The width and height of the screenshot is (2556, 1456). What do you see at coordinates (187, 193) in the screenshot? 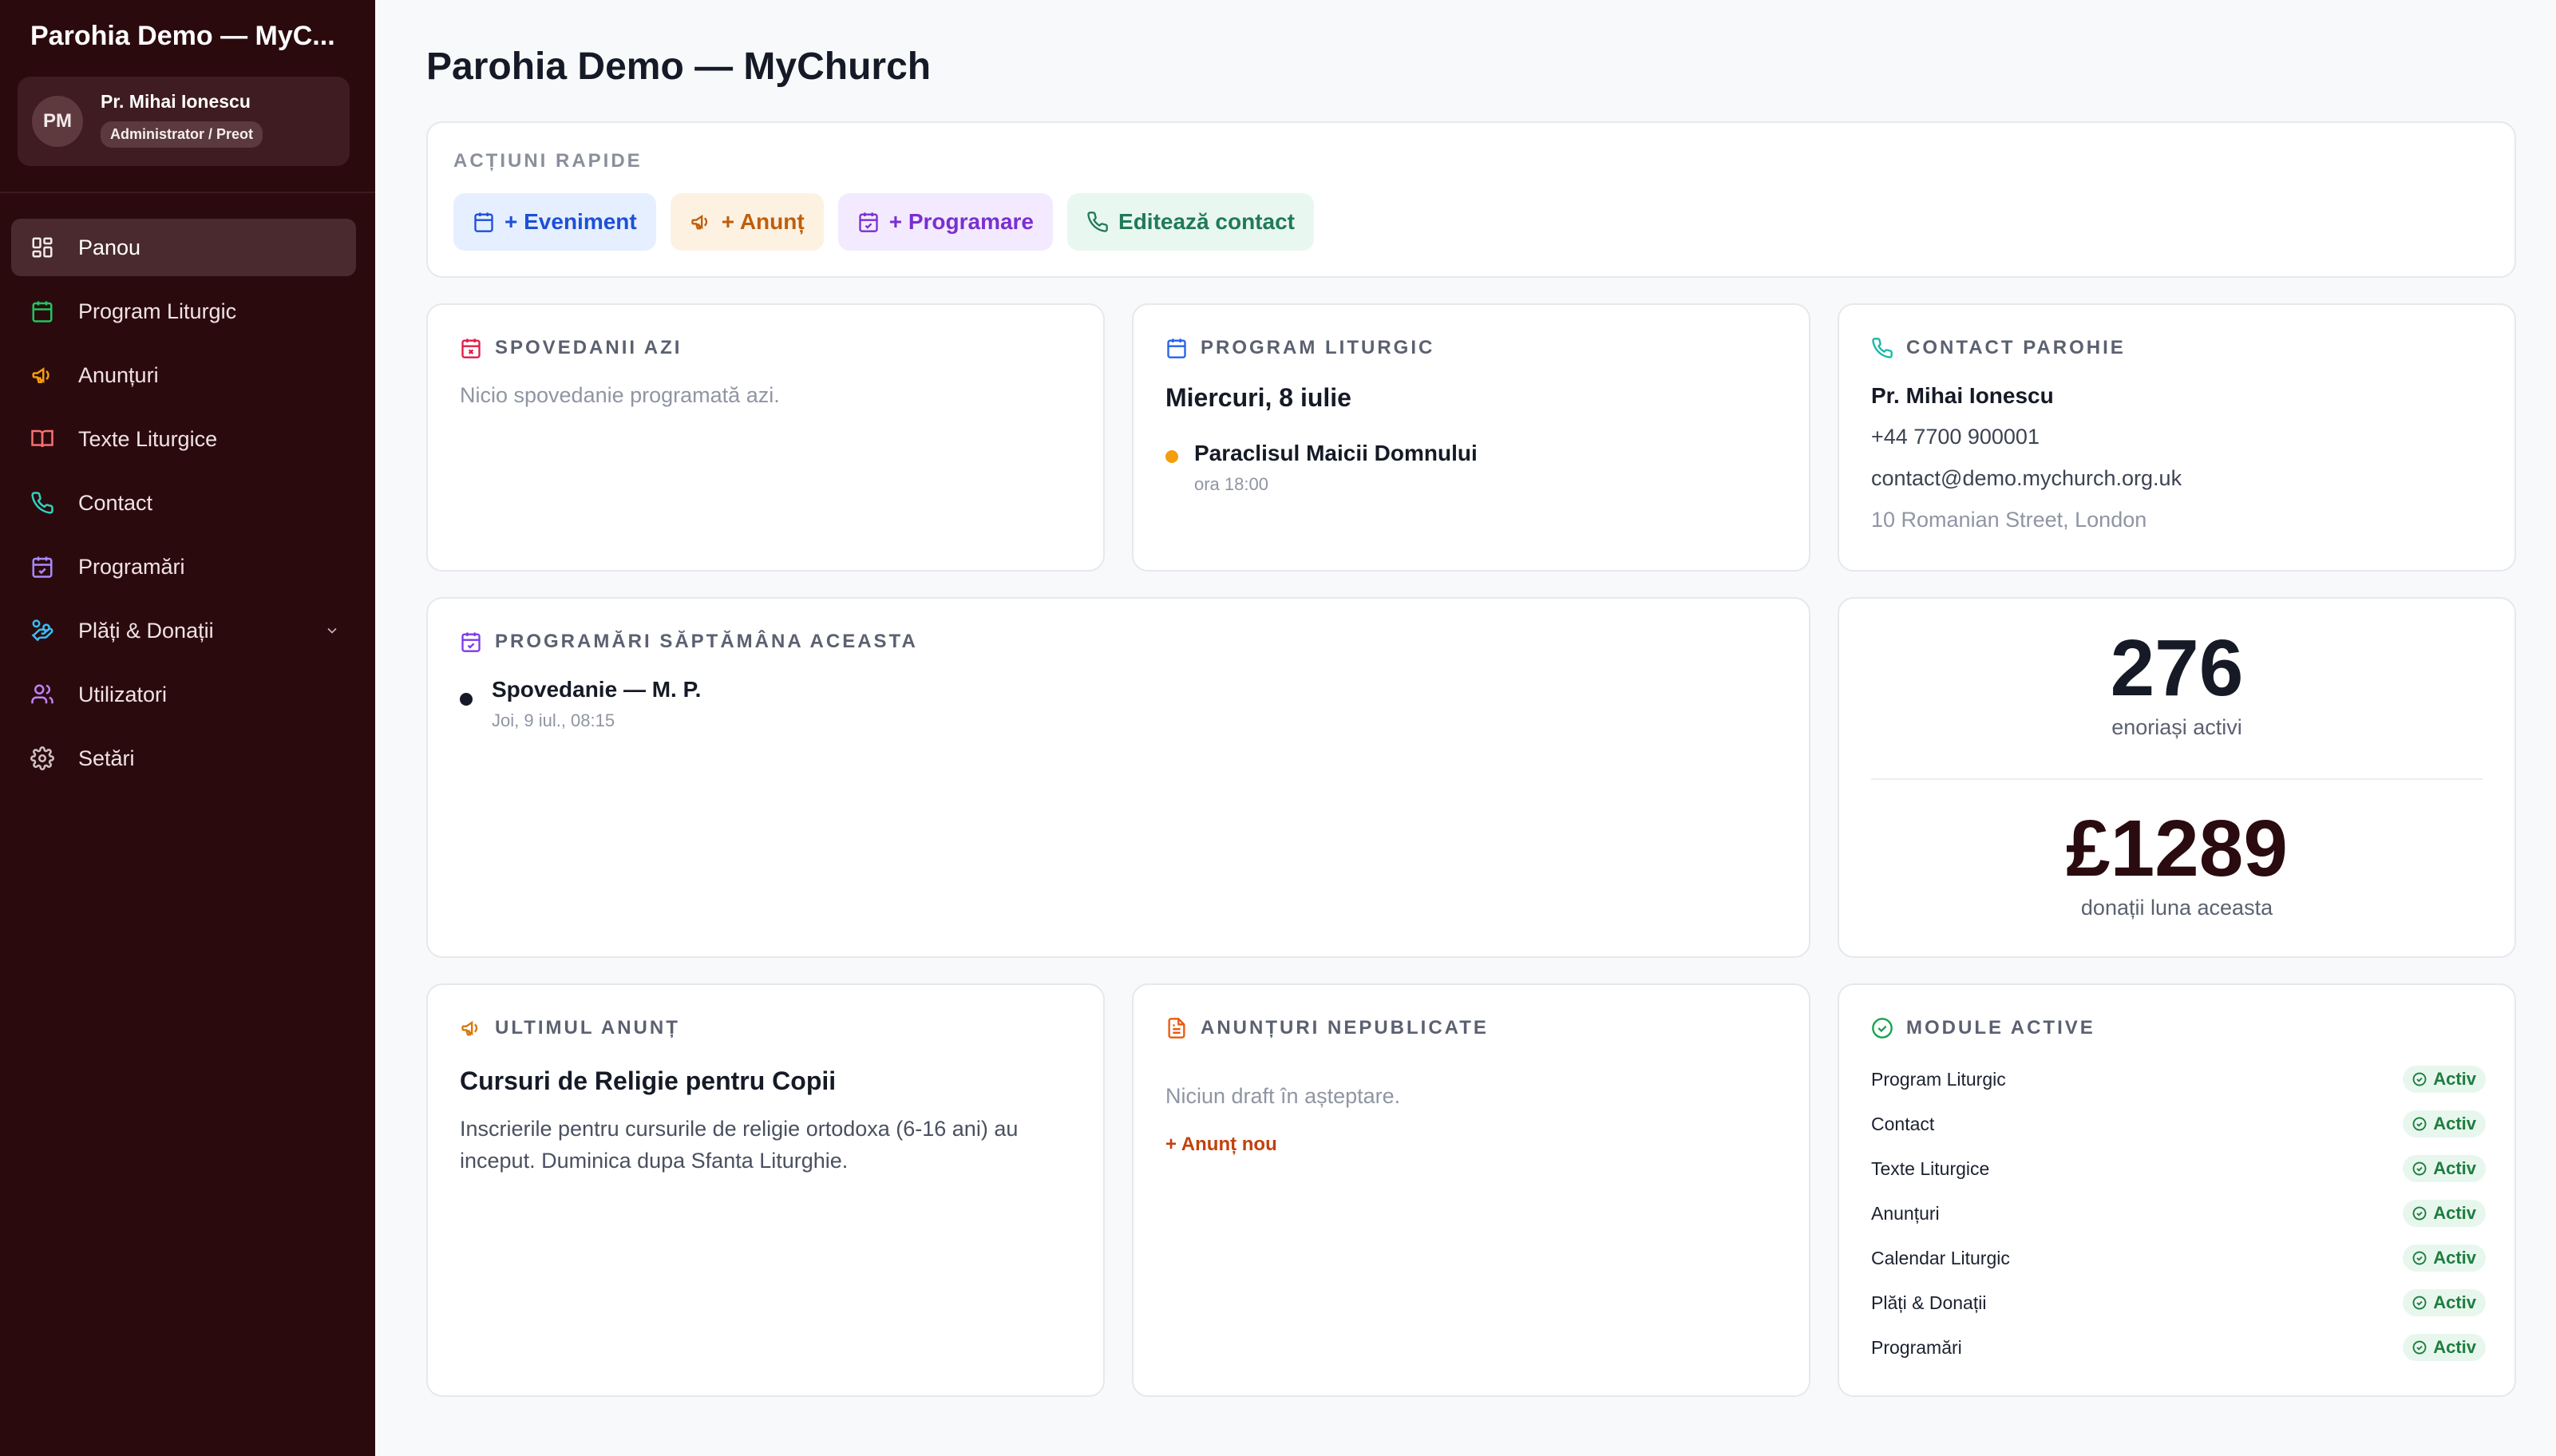
I see `sidebar-divider` at bounding box center [187, 193].